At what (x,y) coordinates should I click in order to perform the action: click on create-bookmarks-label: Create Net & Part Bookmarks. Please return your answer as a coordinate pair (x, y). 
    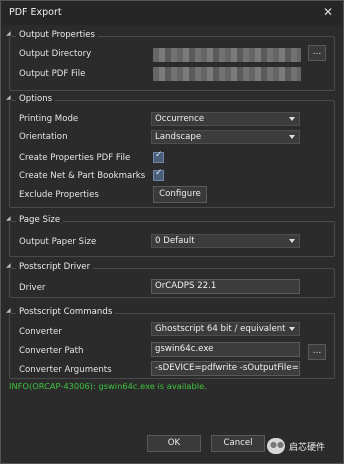
    Looking at the image, I should click on (82, 176).